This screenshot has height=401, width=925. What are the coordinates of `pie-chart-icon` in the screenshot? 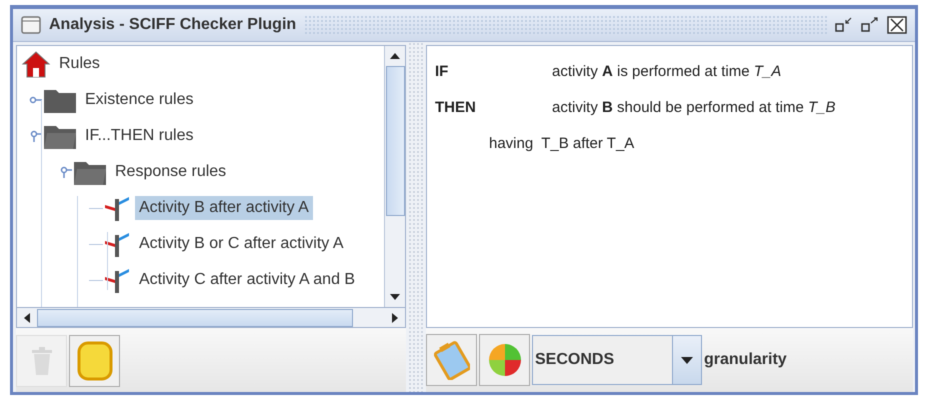 It's located at (504, 360).